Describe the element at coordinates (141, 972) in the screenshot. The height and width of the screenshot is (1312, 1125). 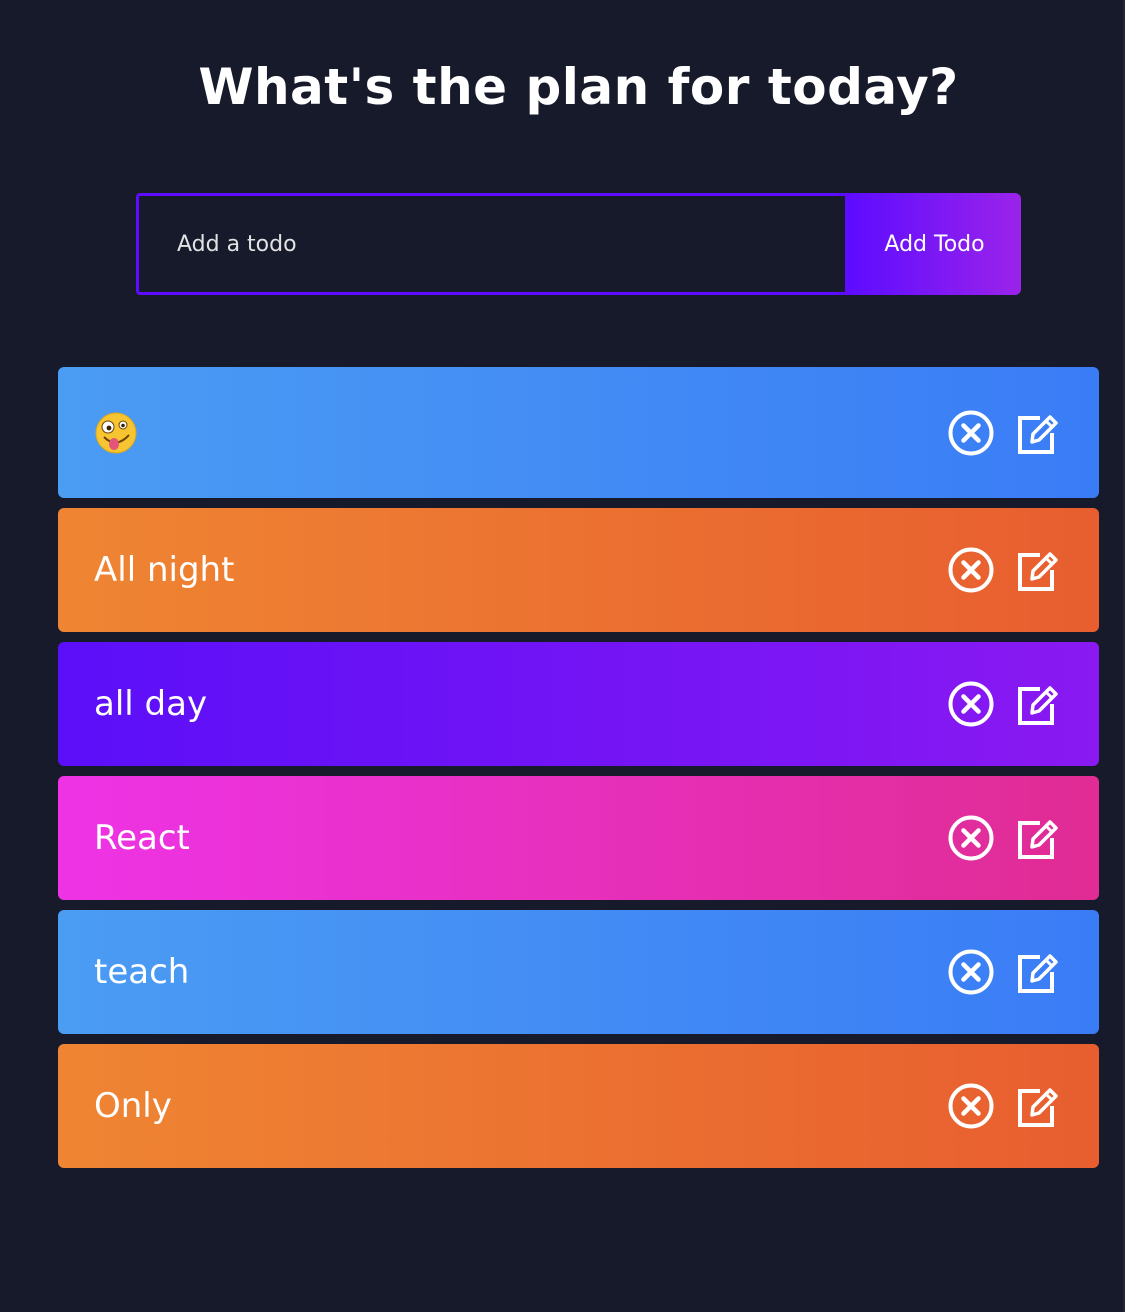
I see `todo-text: teach` at that location.